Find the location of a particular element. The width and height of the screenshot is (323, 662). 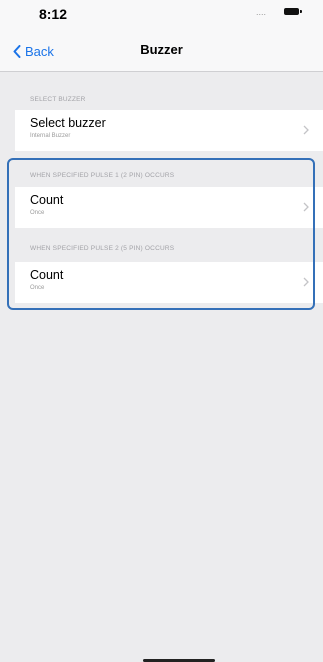

cell-title: Select buzzer is located at coordinates (68, 123).